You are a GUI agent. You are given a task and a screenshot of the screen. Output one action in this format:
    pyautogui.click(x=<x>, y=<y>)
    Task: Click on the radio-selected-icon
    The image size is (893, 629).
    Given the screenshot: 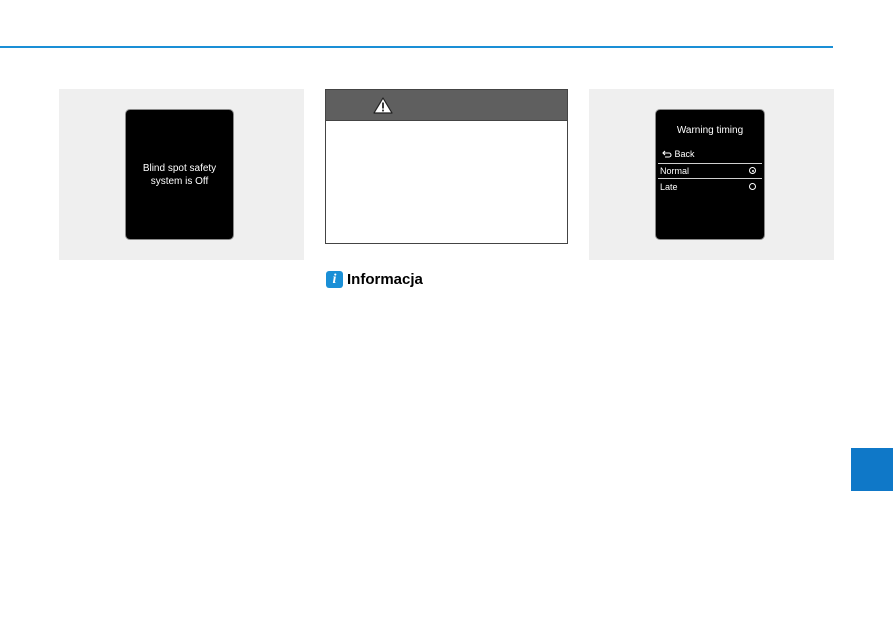 What is the action you would take?
    pyautogui.click(x=752, y=170)
    